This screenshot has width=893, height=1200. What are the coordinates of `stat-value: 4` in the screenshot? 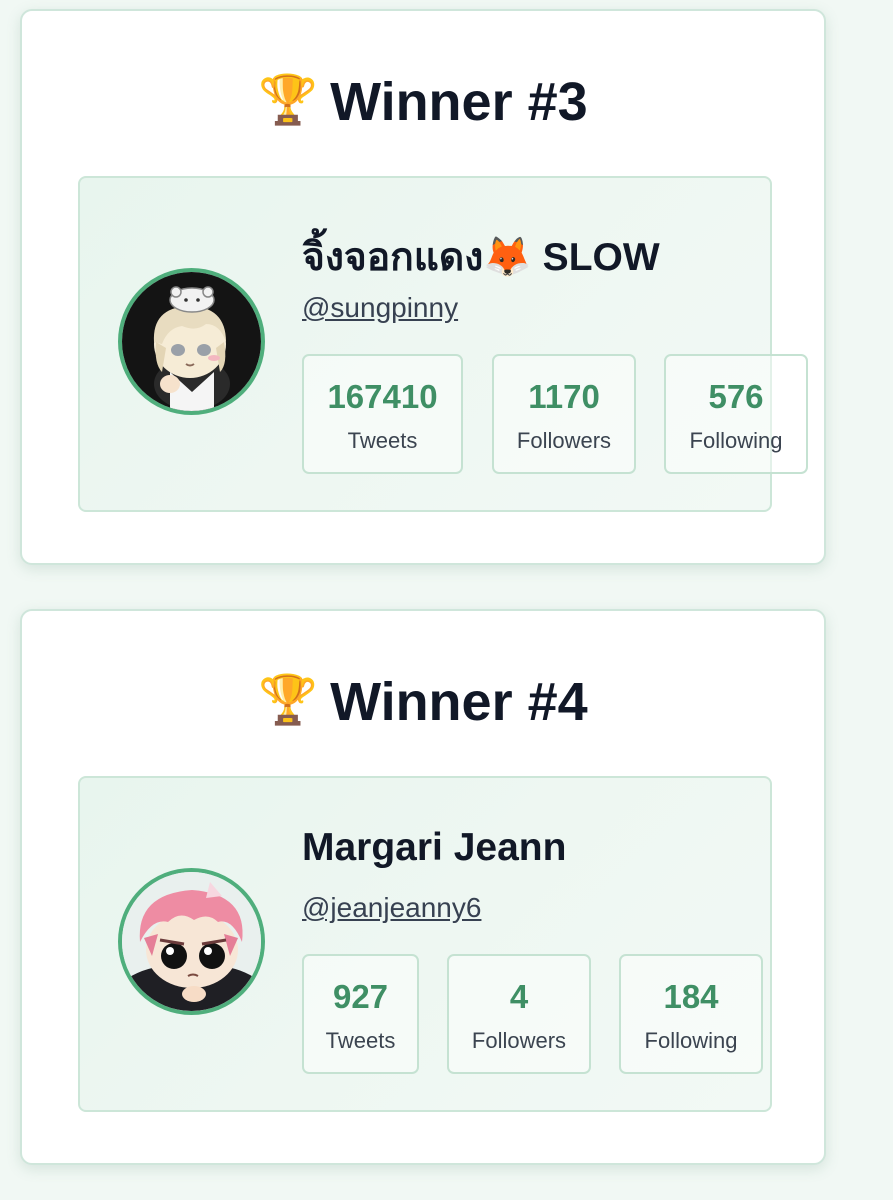 It's located at (519, 996).